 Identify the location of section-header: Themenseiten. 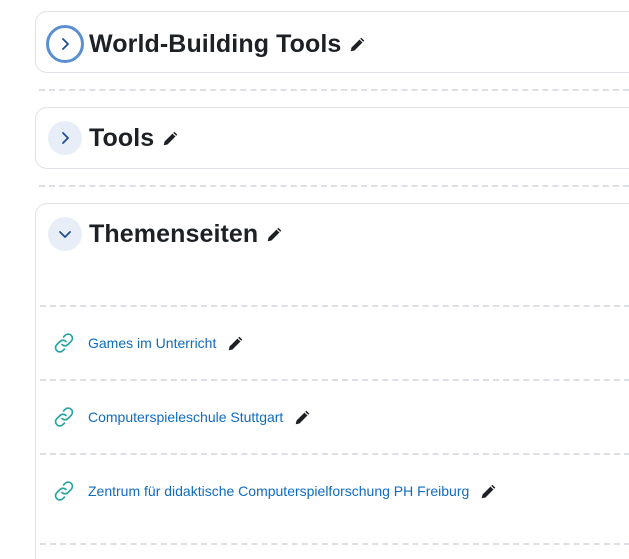
(165, 234).